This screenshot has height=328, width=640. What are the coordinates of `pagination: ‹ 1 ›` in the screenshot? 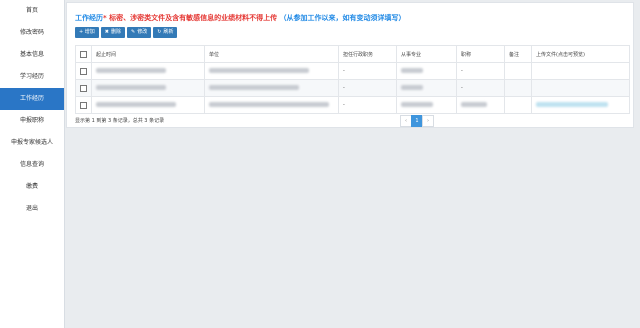 It's located at (417, 121).